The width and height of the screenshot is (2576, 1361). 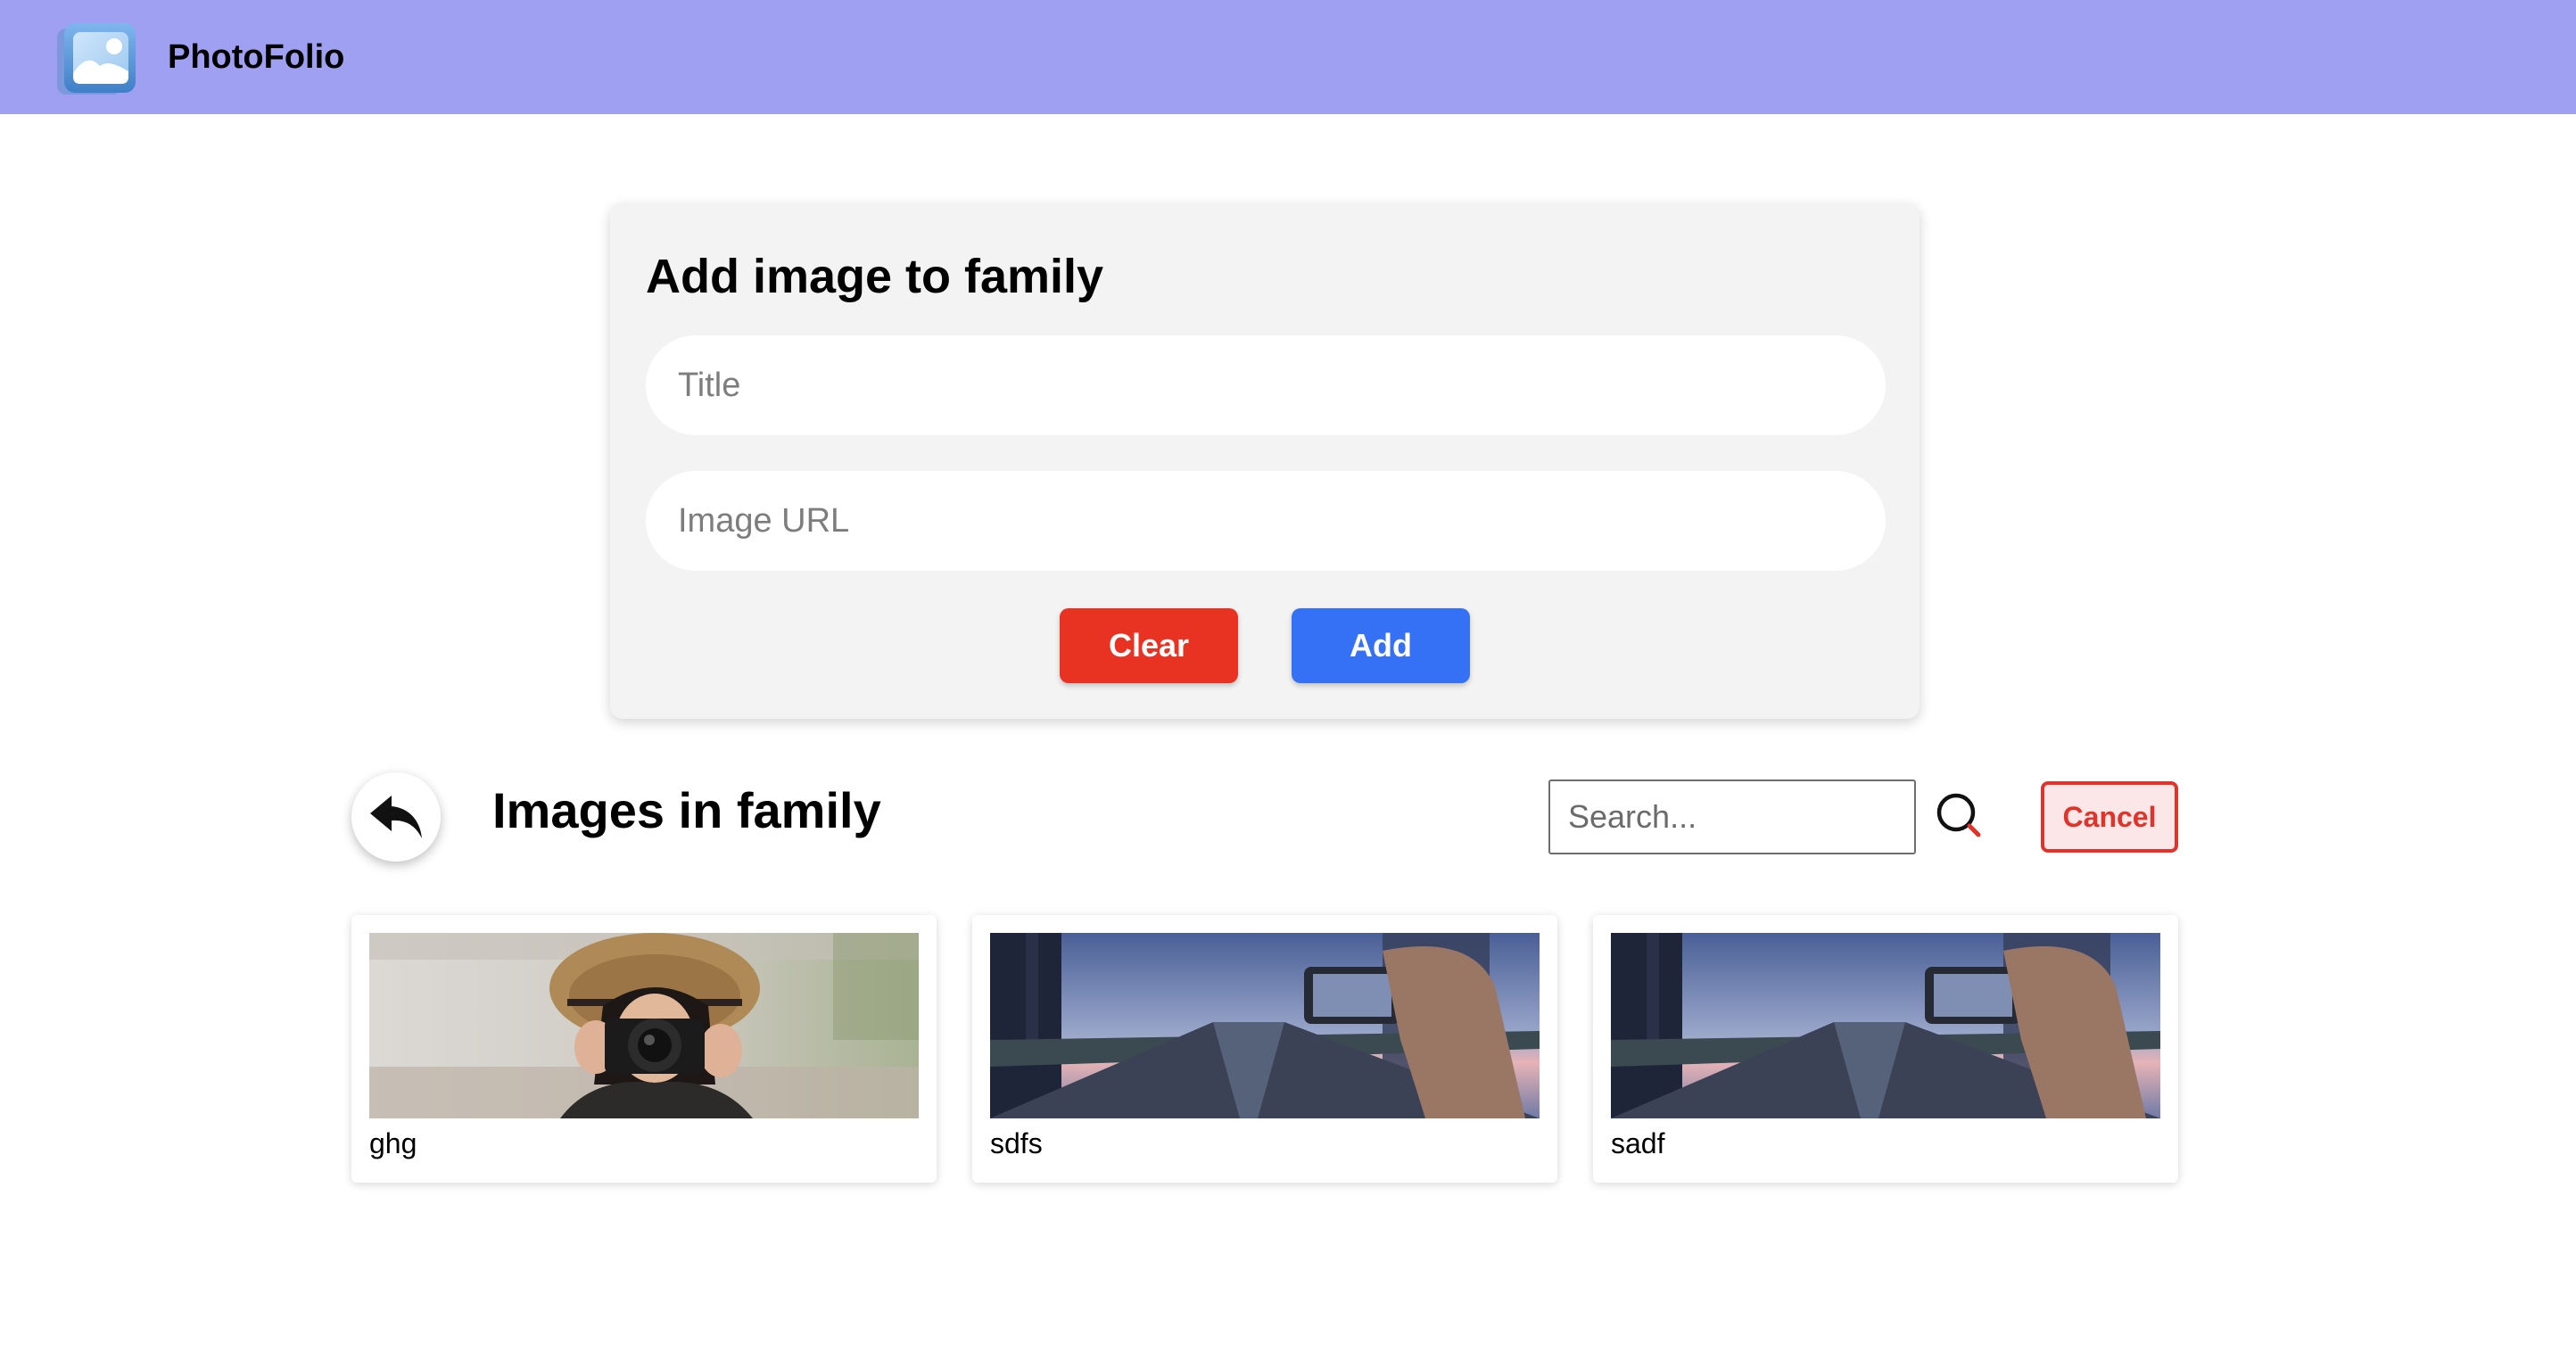 What do you see at coordinates (97, 60) in the screenshot?
I see `photofolio-logo-icon` at bounding box center [97, 60].